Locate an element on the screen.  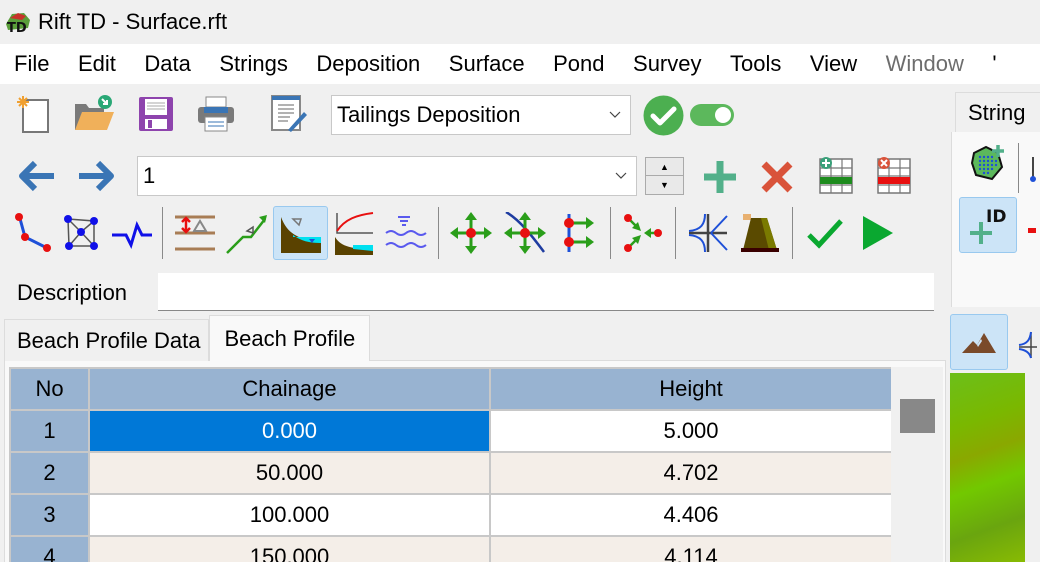
accept-check-icon is located at coordinates (825, 234).